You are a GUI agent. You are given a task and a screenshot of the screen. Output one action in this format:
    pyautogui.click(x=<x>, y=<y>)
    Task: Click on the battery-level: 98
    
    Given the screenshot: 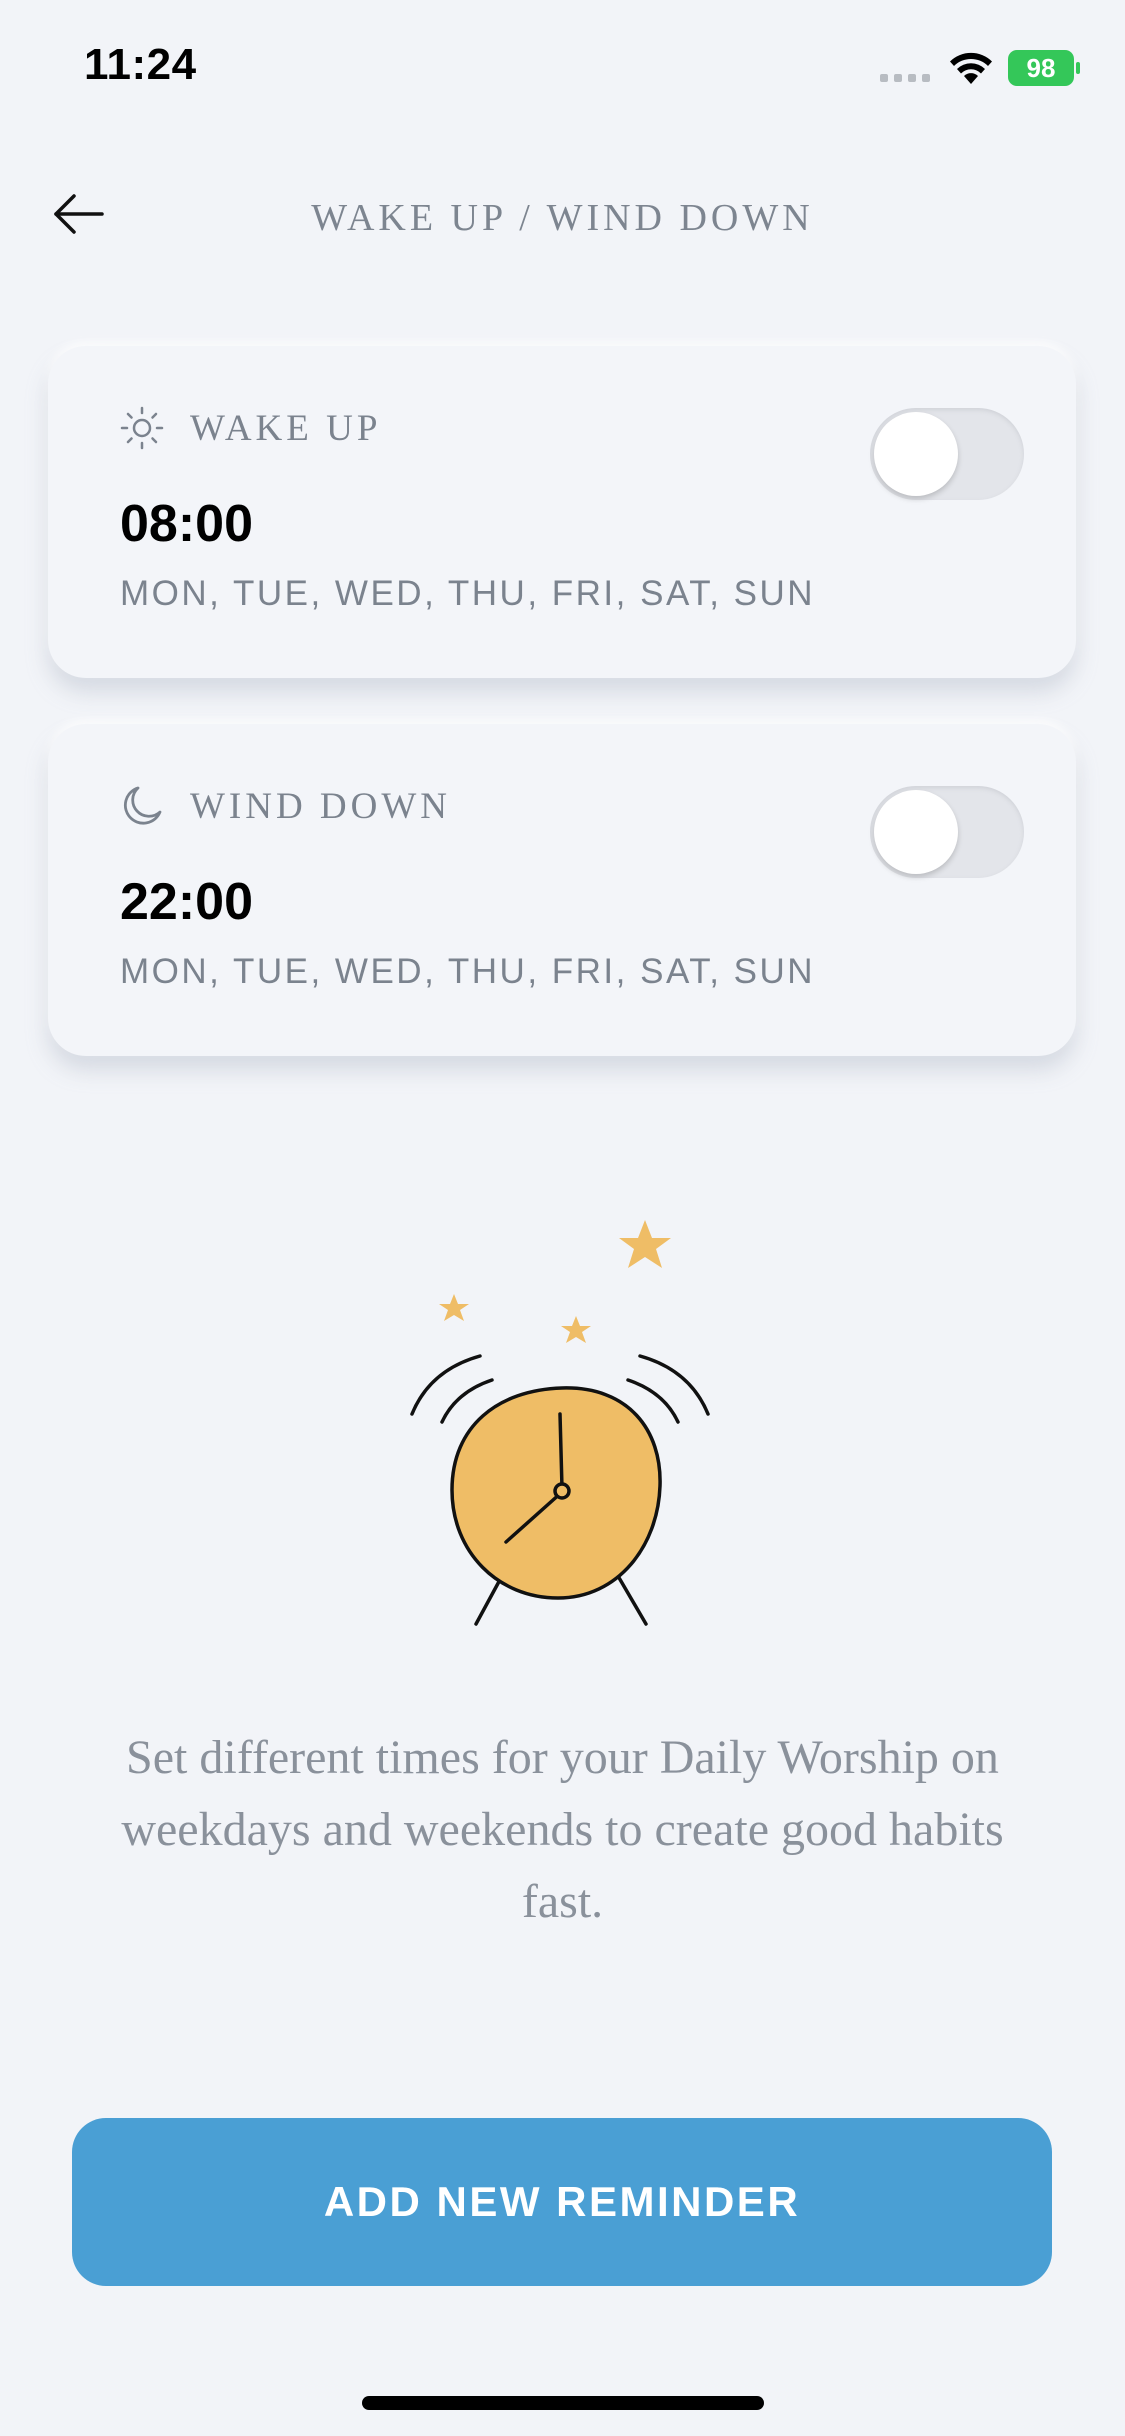 What is the action you would take?
    pyautogui.click(x=1041, y=68)
    